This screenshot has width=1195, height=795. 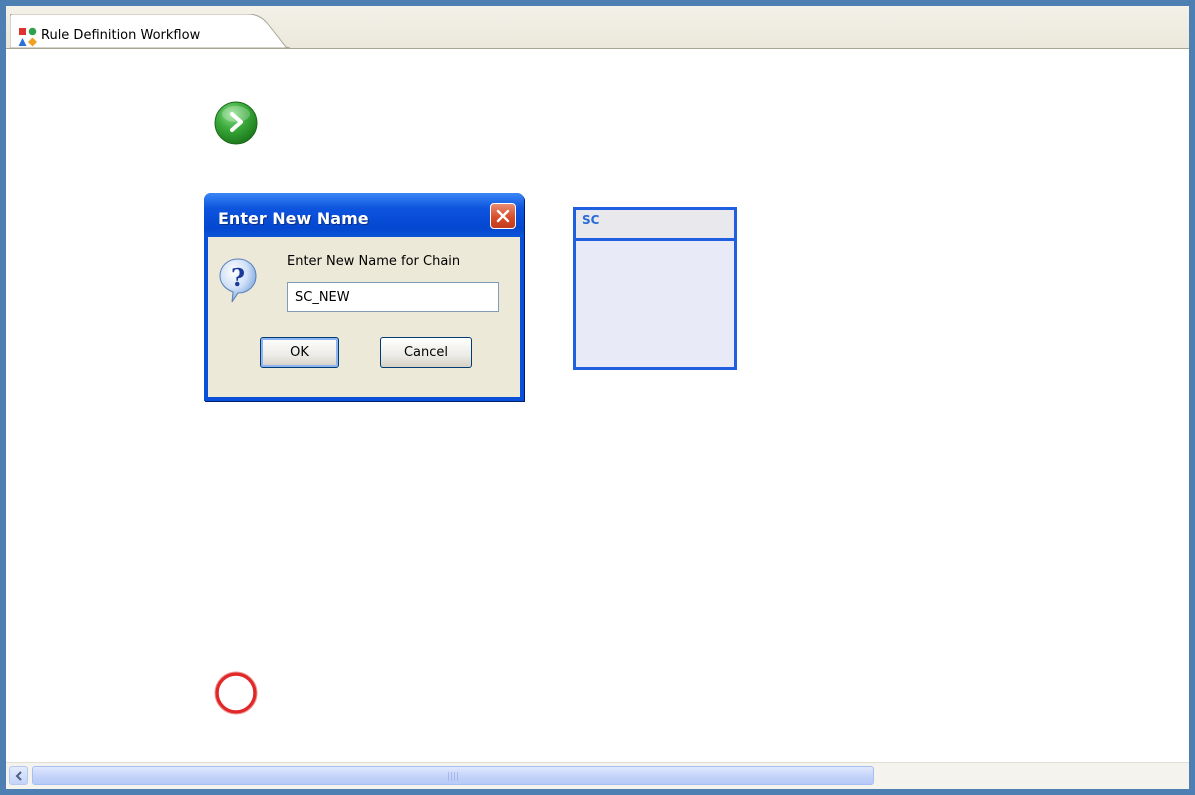 What do you see at coordinates (27, 37) in the screenshot?
I see `shapes-icon` at bounding box center [27, 37].